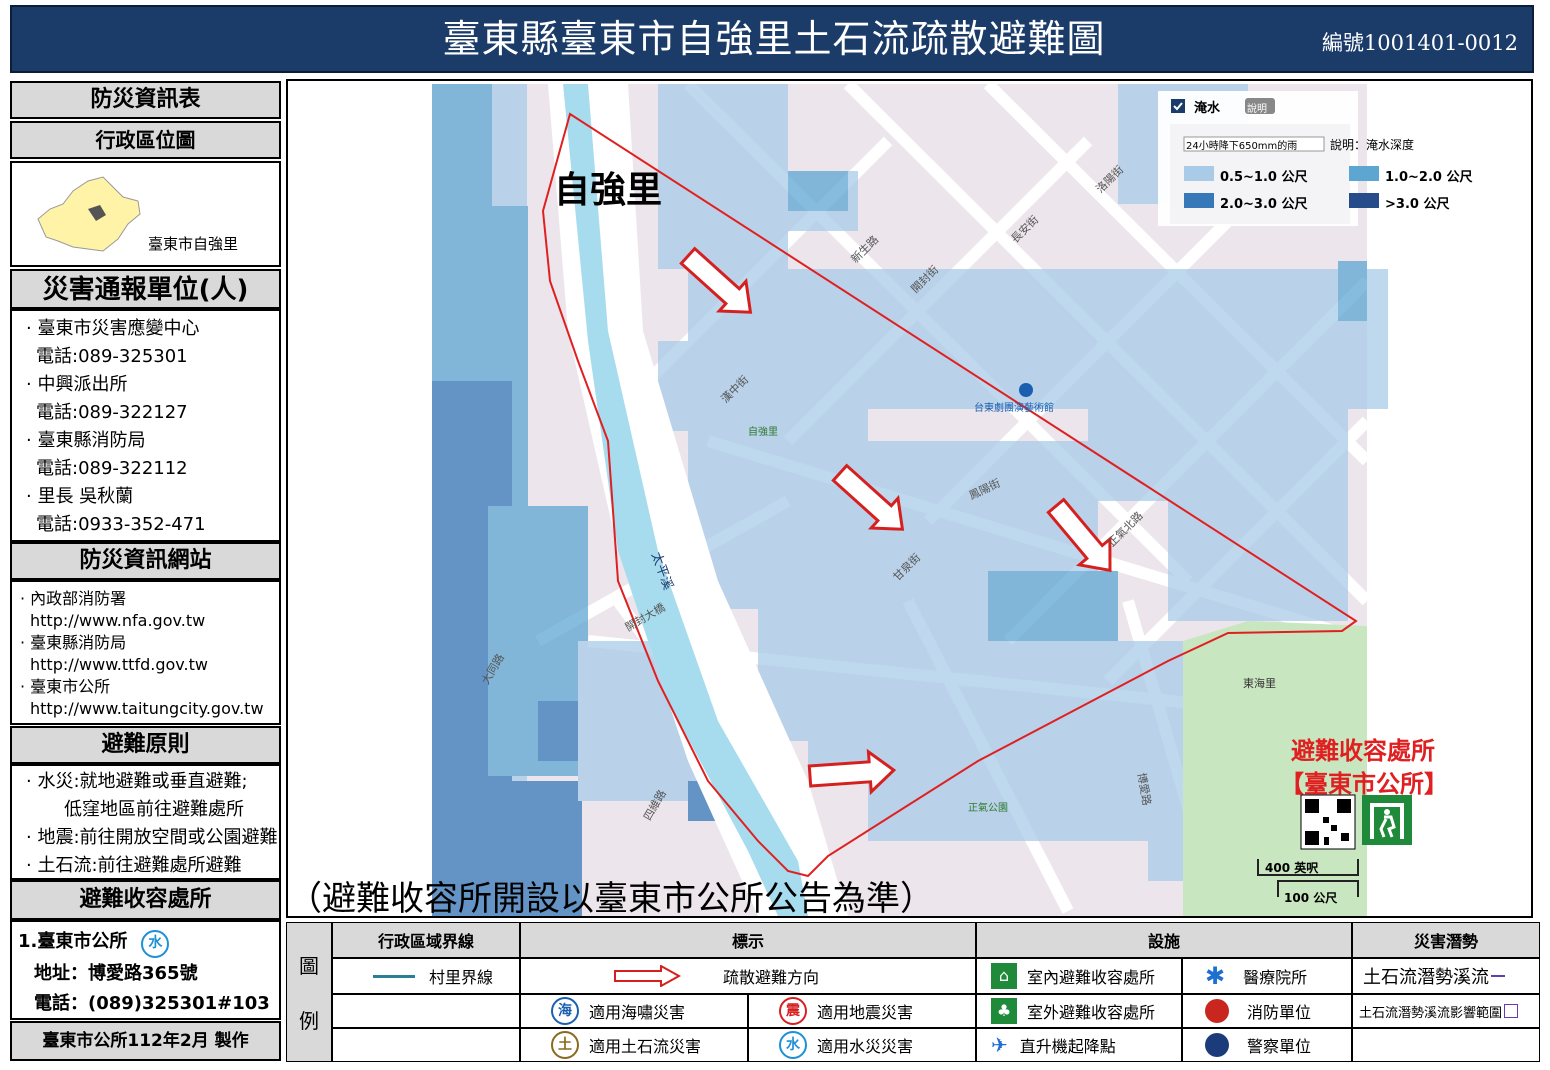  I want to click on report-unit-phone: 電話:0933-352-471, so click(121, 524).